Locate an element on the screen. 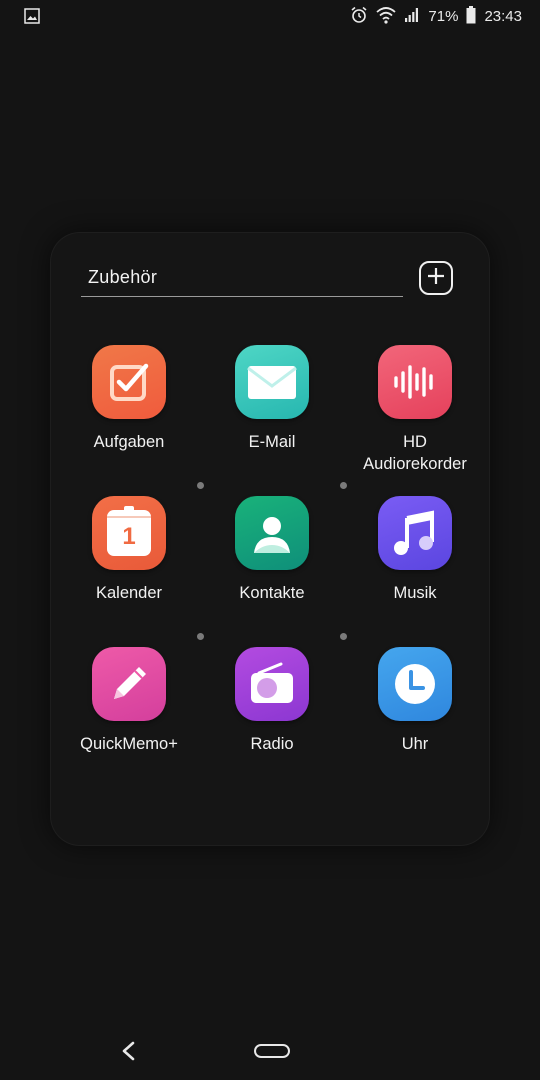 This screenshot has height=1080, width=540. envelope-icon is located at coordinates (272, 382).